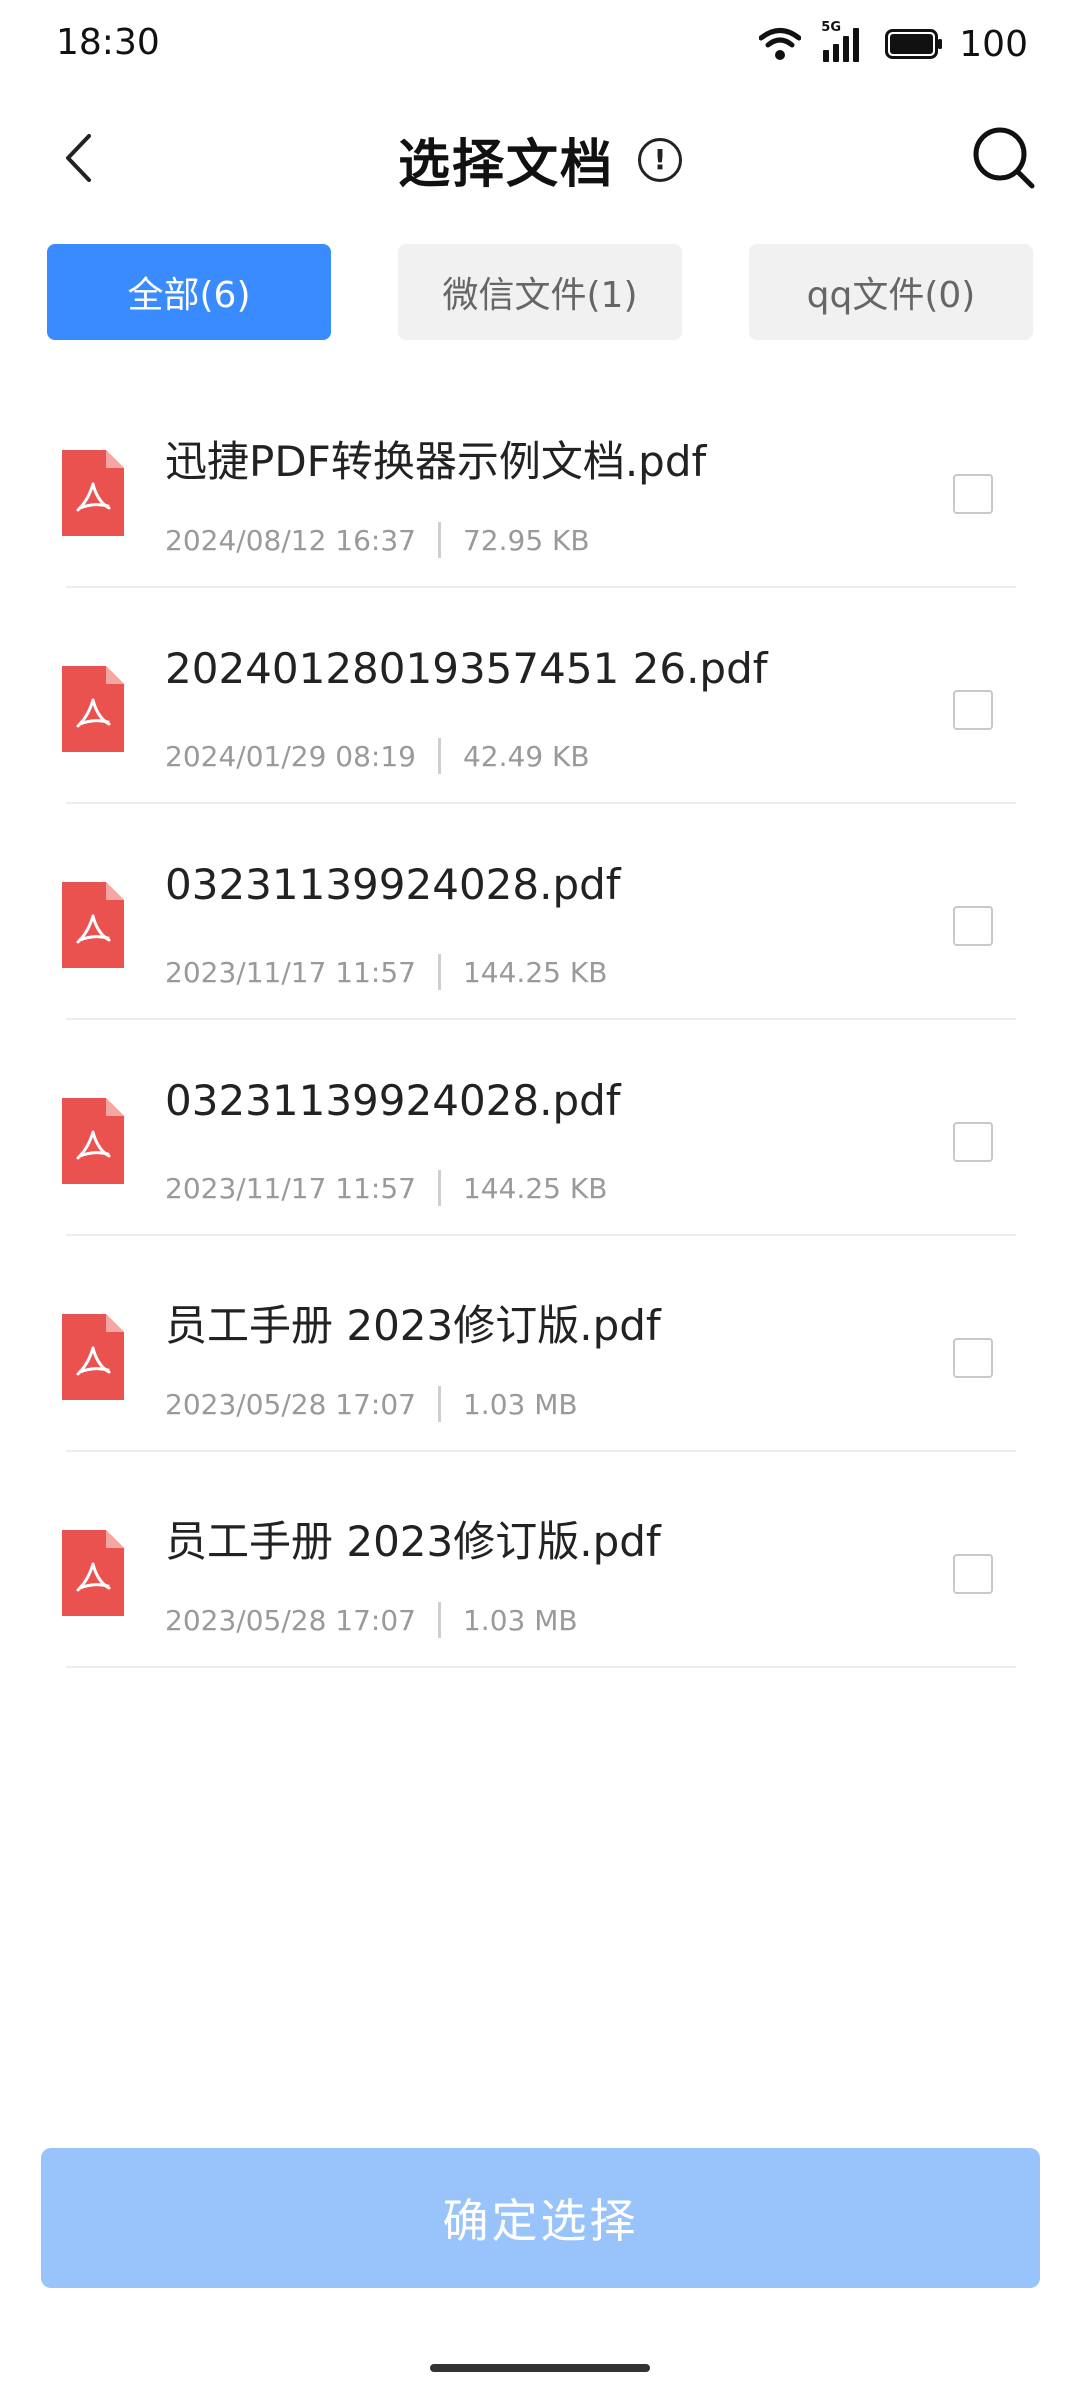 The width and height of the screenshot is (1080, 2400). What do you see at coordinates (540, 2218) in the screenshot?
I see `confirm-selection-button: 确定选择` at bounding box center [540, 2218].